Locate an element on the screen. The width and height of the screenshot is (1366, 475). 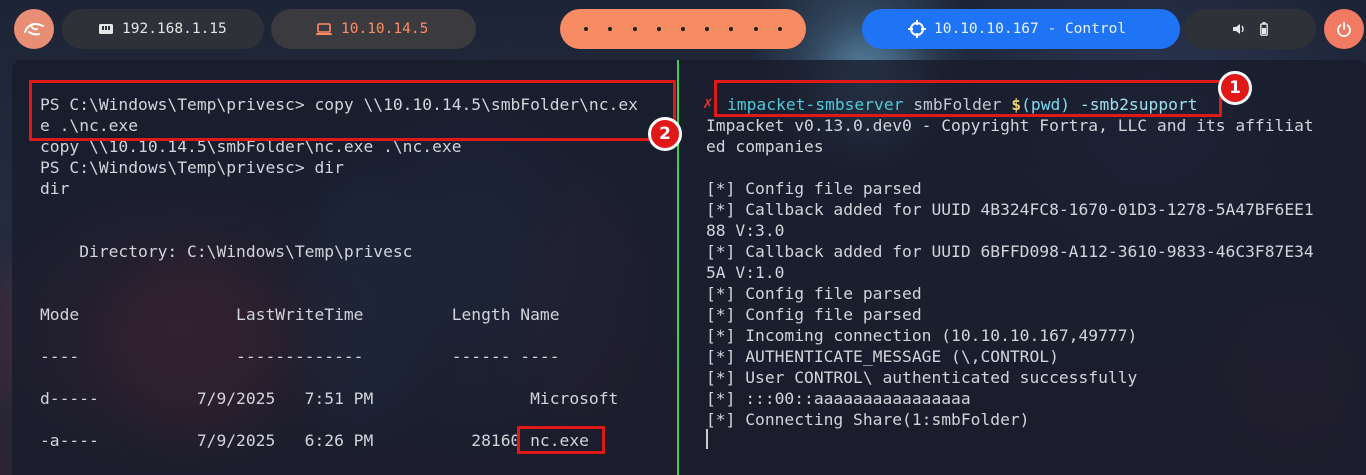
terminal-line: ed companies is located at coordinates (765, 146).